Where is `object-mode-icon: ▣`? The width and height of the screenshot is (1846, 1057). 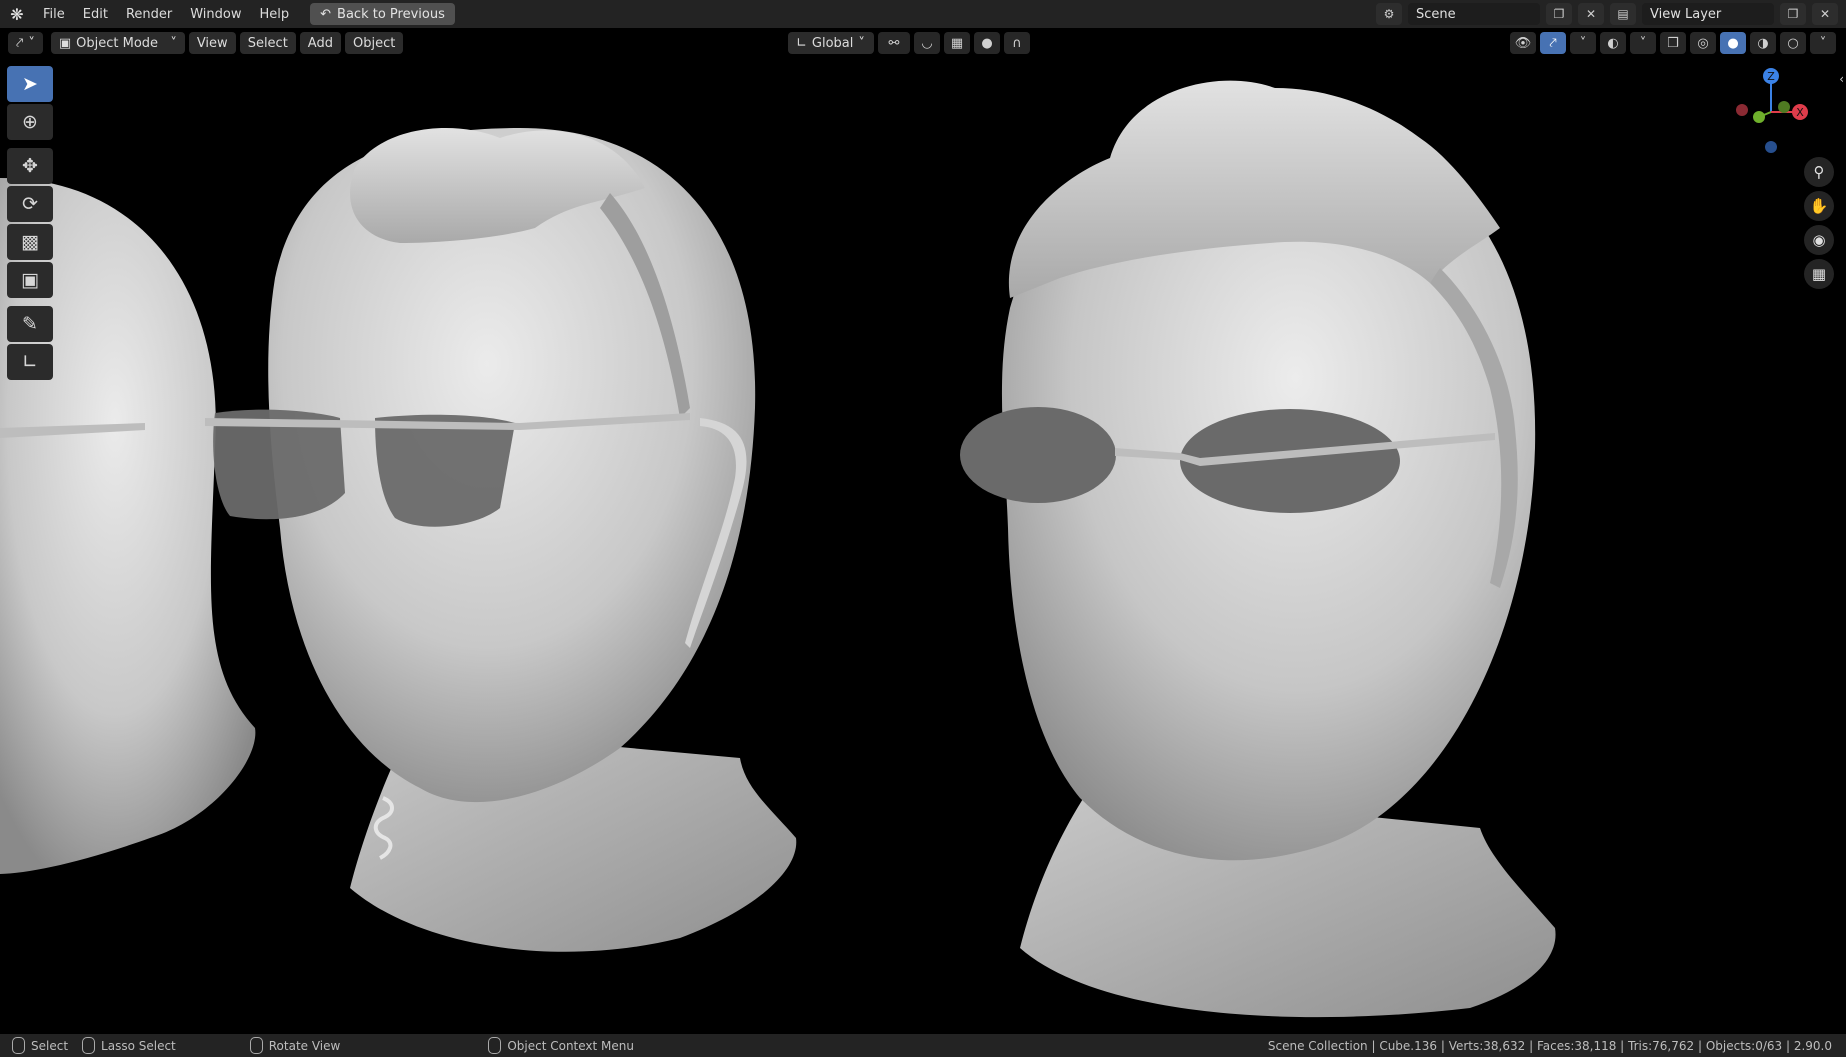
object-mode-icon: ▣ is located at coordinates (65, 43).